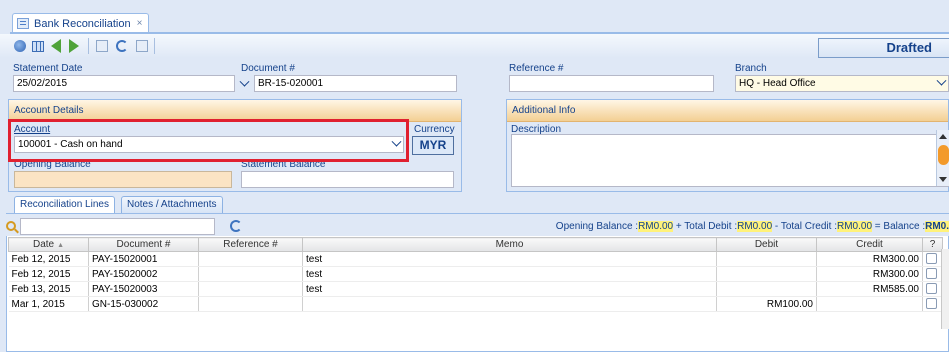  I want to click on branch-value: HQ - Head Office, so click(777, 83).